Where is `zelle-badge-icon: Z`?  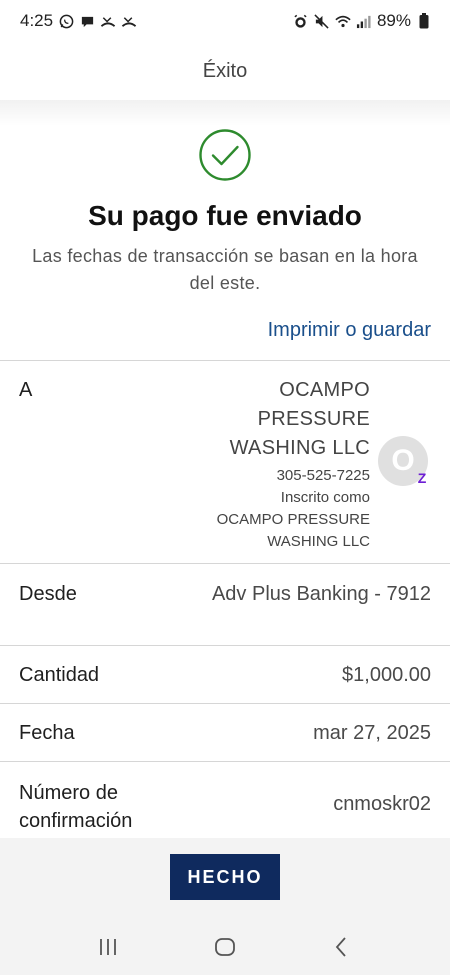 zelle-badge-icon: Z is located at coordinates (422, 478).